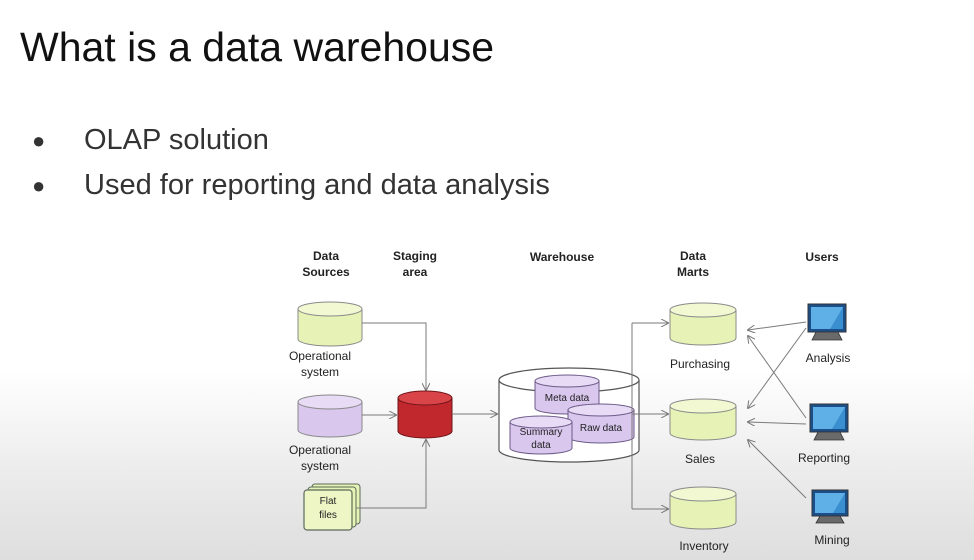  Describe the element at coordinates (829, 422) in the screenshot. I see `reporting-monitor-icon` at that location.